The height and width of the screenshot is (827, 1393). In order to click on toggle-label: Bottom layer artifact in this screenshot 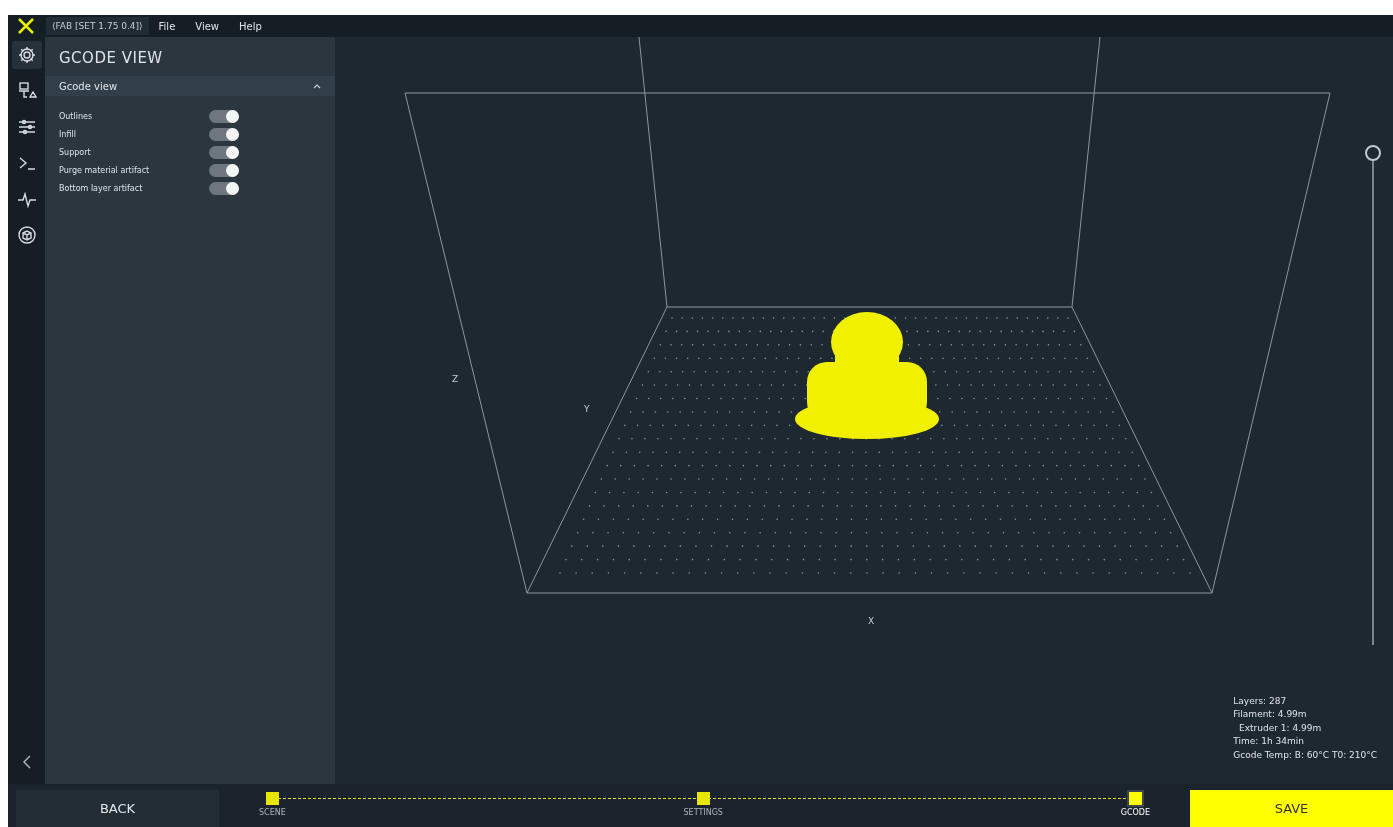, I will do `click(101, 188)`.